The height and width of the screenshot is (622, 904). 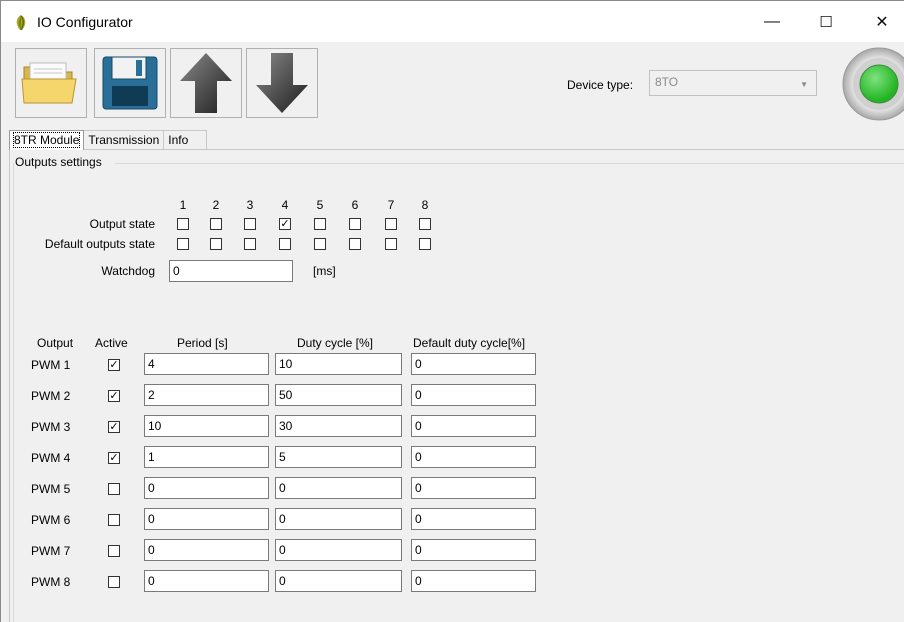 I want to click on device-type-label: Device type:, so click(x=600, y=85).